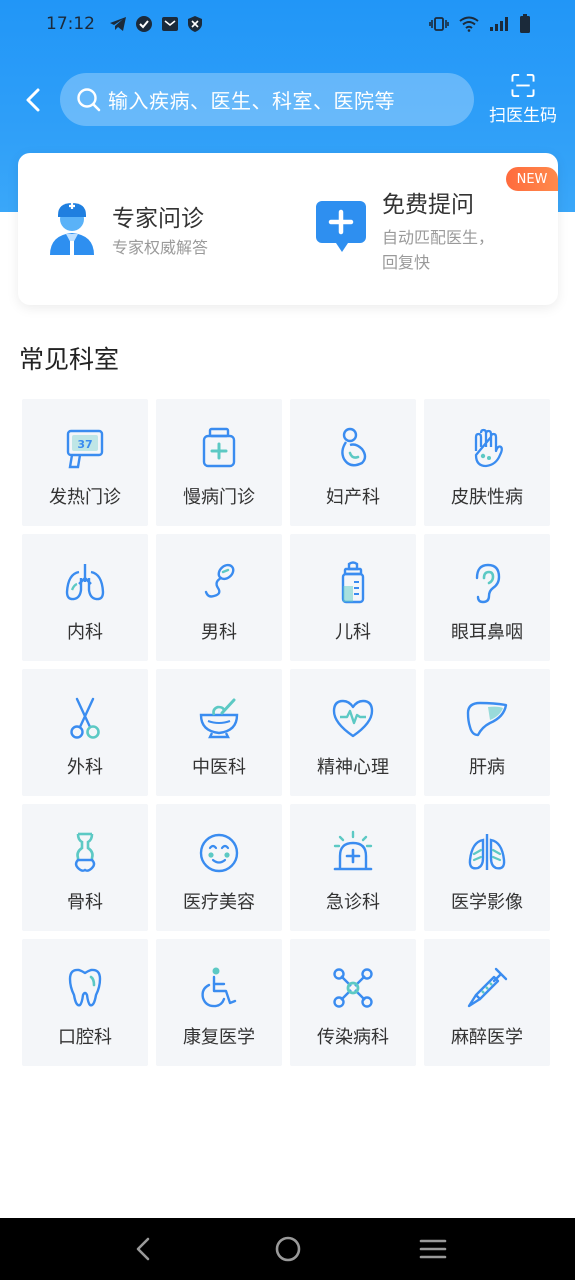  What do you see at coordinates (70, 24) in the screenshot?
I see `status-time: 17:12` at bounding box center [70, 24].